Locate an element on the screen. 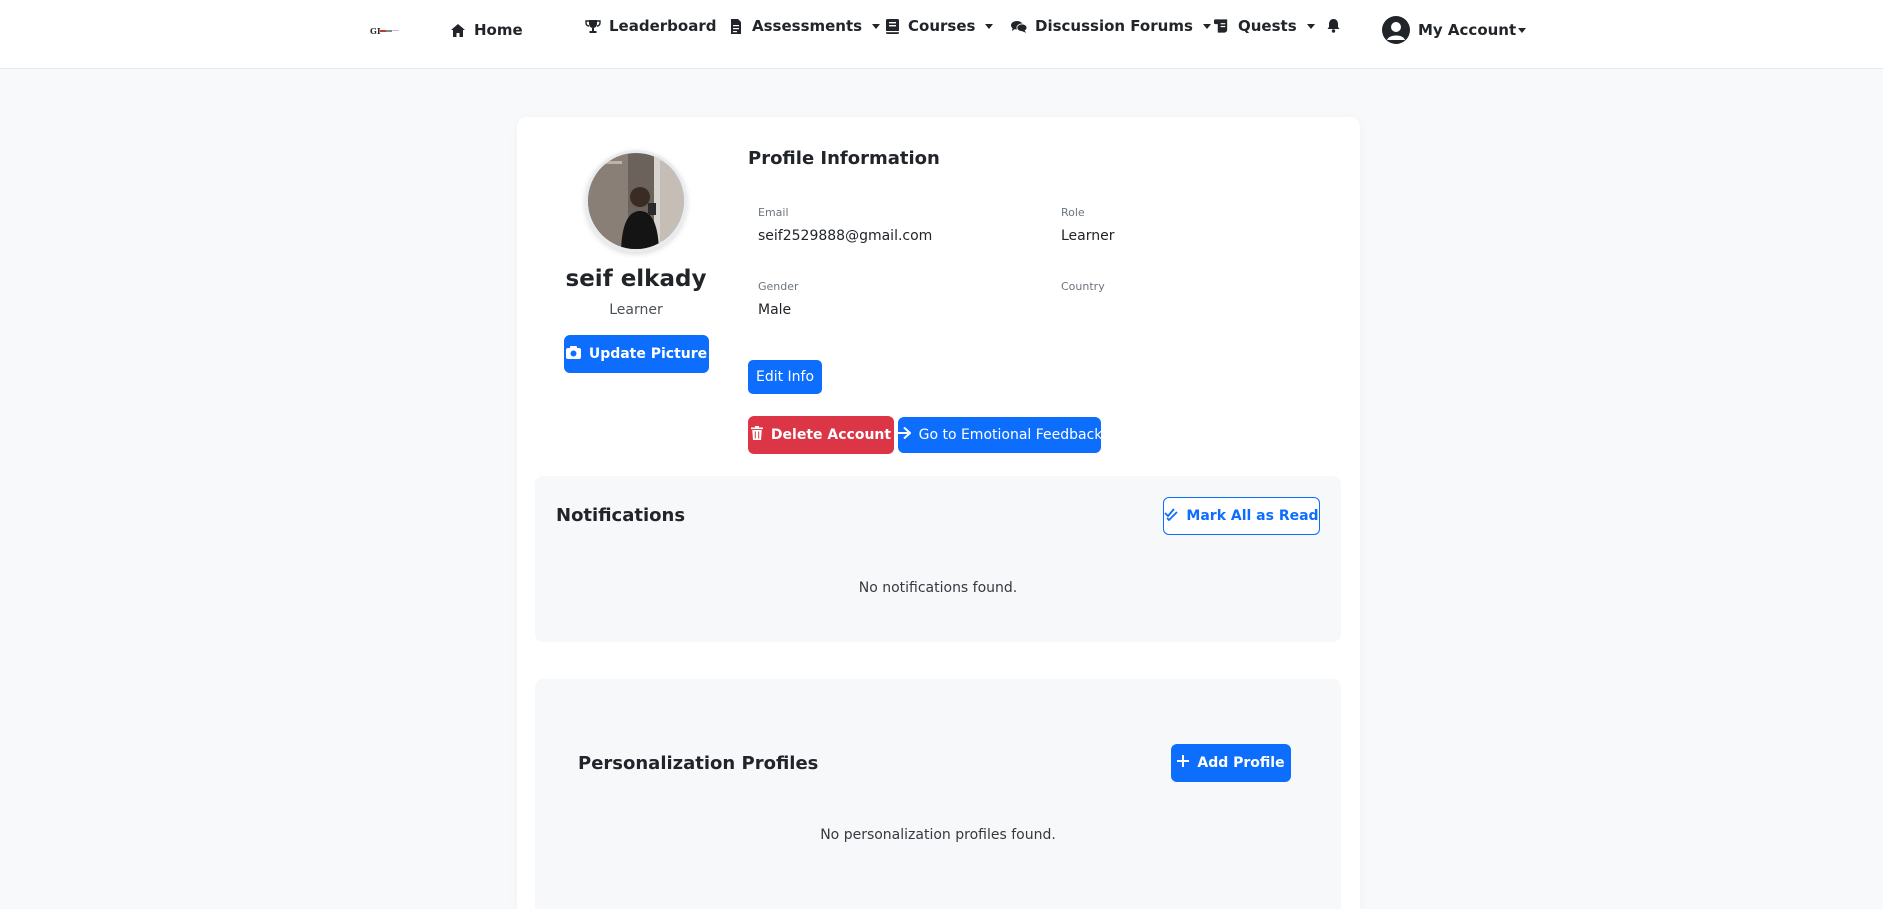 The height and width of the screenshot is (909, 1883). top-navbar: GI Home Leaderboard Assessments Courses is located at coordinates (941, 34).